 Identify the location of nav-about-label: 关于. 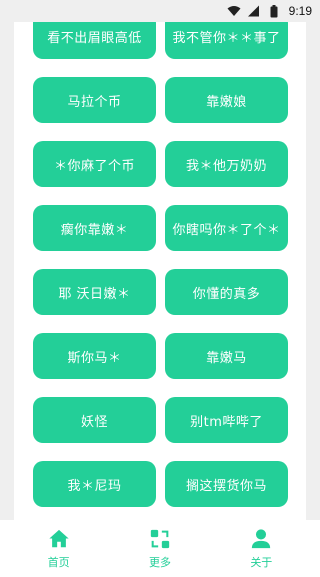
(261, 562).